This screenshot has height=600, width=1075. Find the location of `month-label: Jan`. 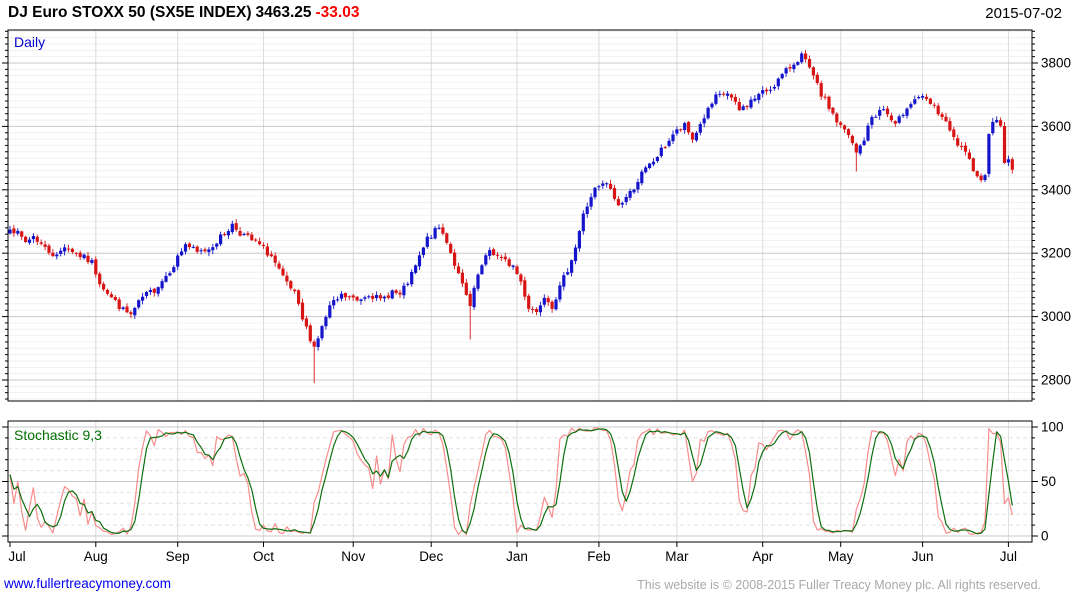

month-label: Jan is located at coordinates (517, 556).